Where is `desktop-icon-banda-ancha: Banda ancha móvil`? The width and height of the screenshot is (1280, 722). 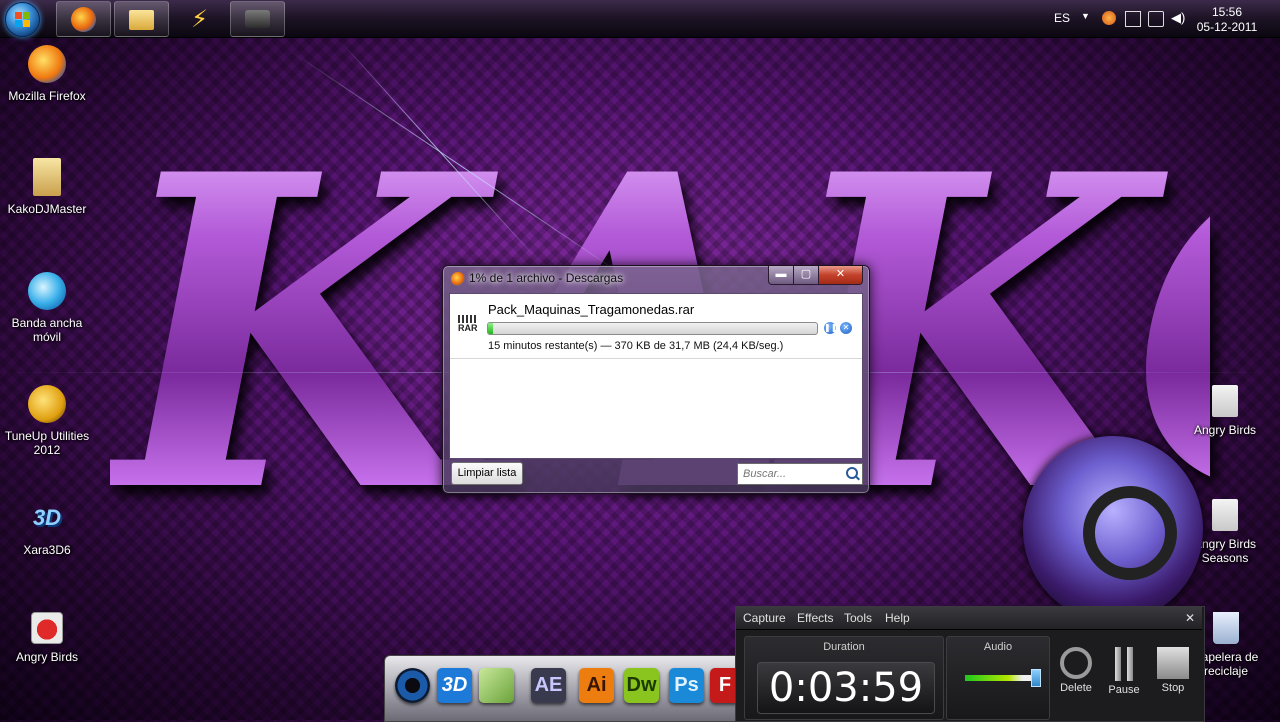 desktop-icon-banda-ancha: Banda ancha móvil is located at coordinates (47, 308).